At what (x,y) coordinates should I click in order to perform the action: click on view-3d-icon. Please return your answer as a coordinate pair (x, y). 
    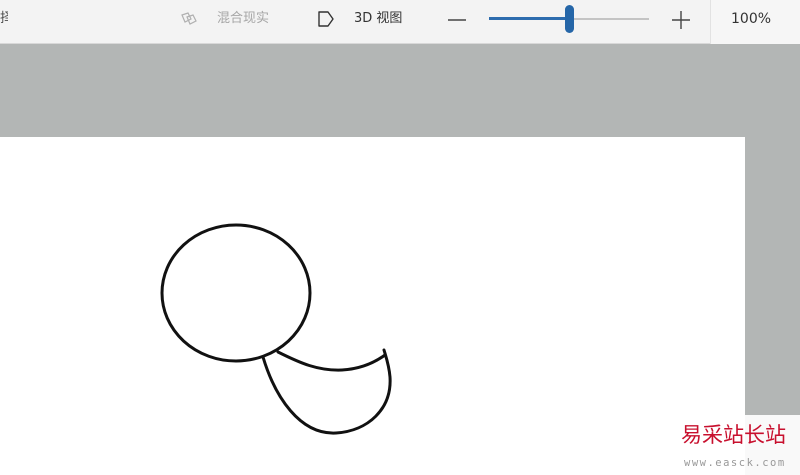
    Looking at the image, I should click on (326, 19).